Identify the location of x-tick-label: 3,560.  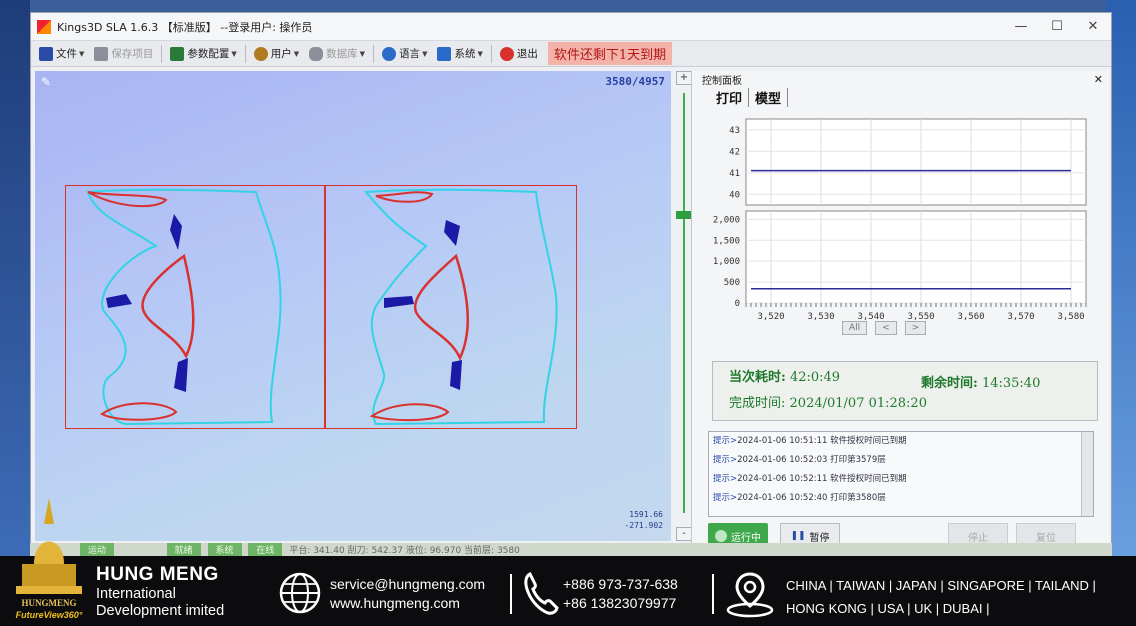
(970, 317).